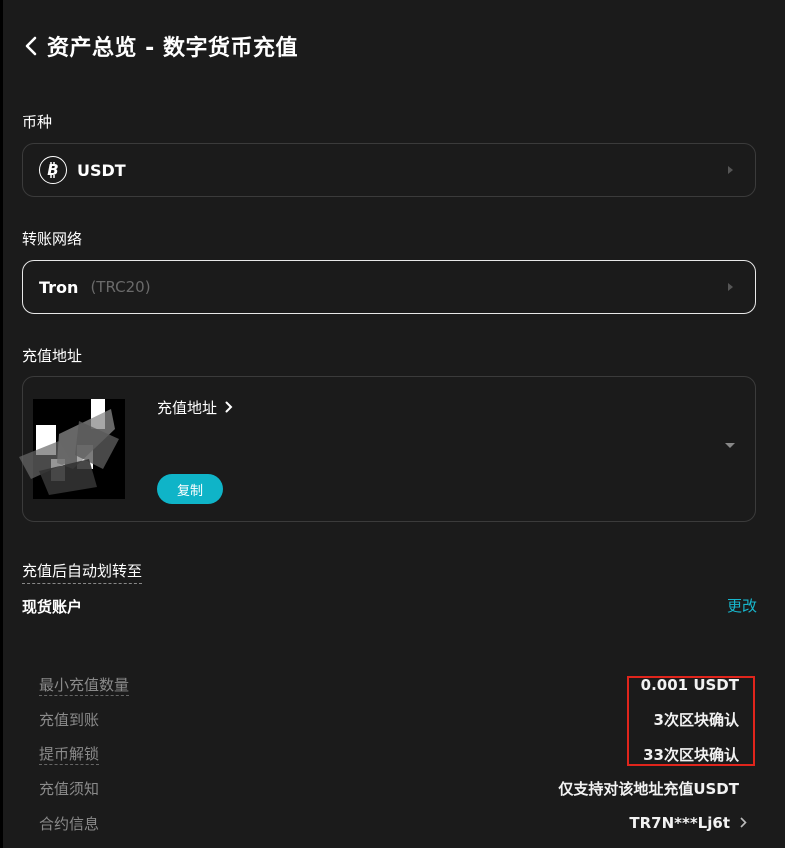  Describe the element at coordinates (52, 607) in the screenshot. I see `target-account: 现货账户` at that location.